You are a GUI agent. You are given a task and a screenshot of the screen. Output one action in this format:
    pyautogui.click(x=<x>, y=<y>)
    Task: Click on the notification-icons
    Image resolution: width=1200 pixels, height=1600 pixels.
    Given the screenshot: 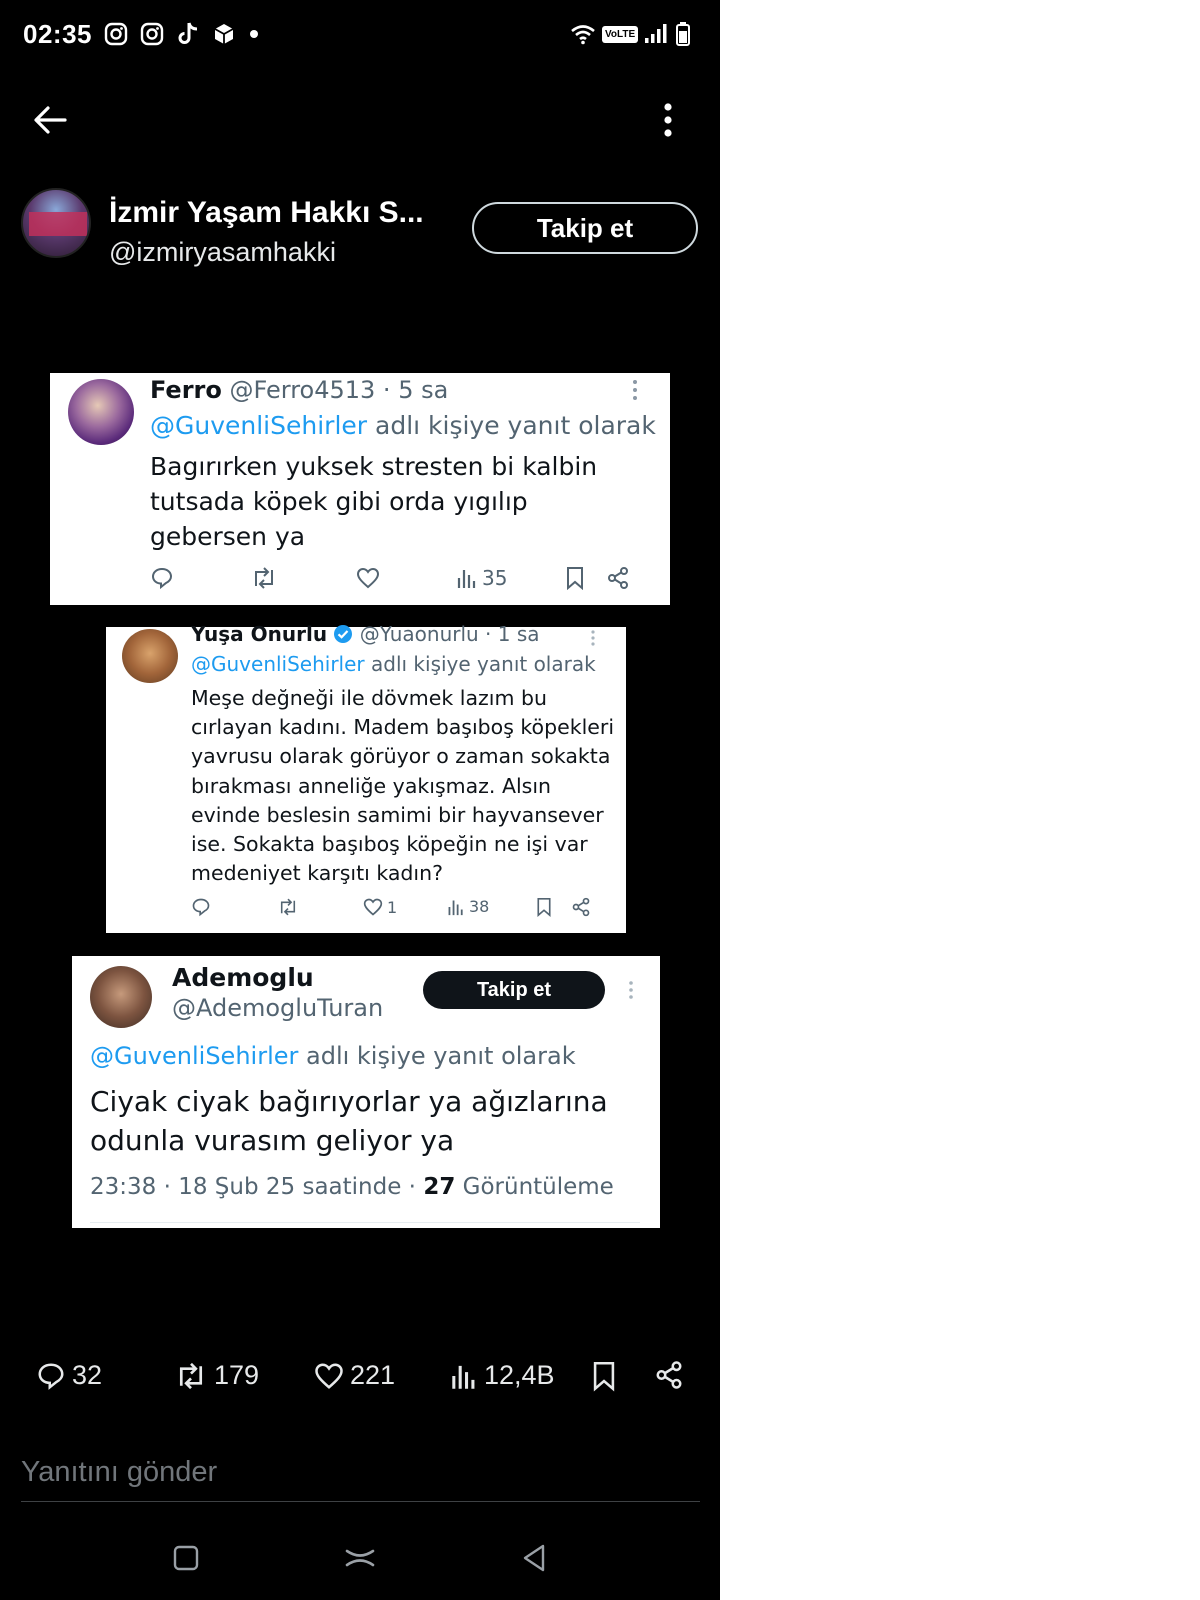 What is the action you would take?
    pyautogui.click(x=182, y=34)
    